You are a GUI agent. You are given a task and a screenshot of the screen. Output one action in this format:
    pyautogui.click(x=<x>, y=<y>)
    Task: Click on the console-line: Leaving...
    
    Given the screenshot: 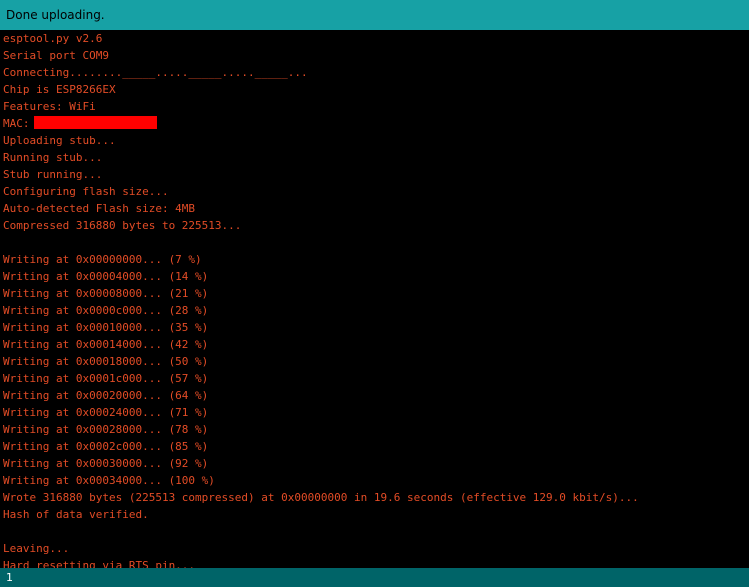 What is the action you would take?
    pyautogui.click(x=376, y=548)
    